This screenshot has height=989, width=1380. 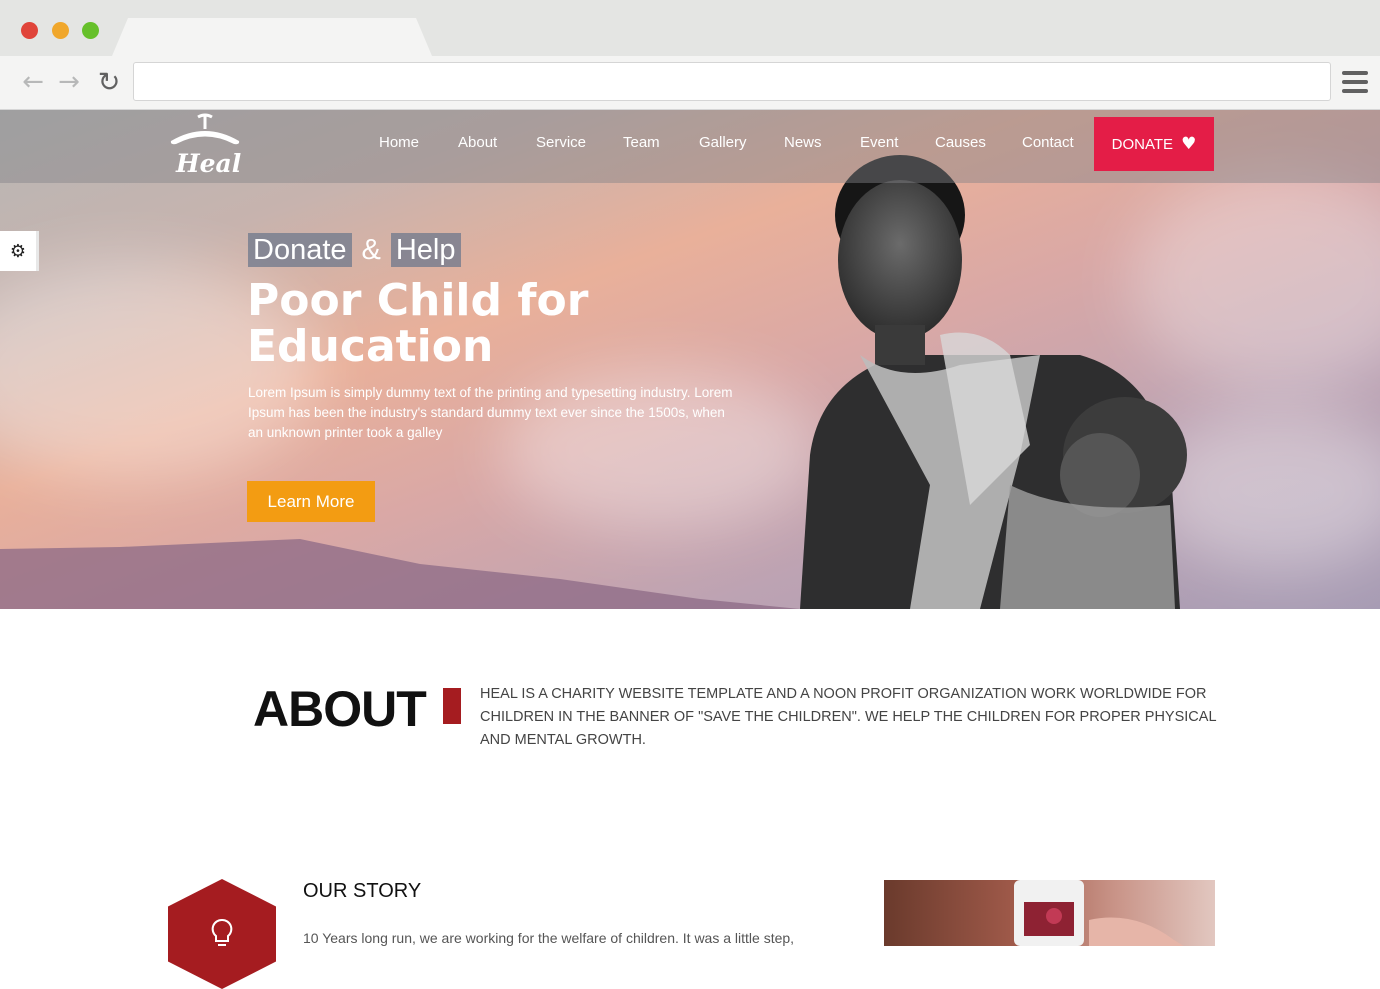 I want to click on nav-event: Event, so click(x=879, y=142).